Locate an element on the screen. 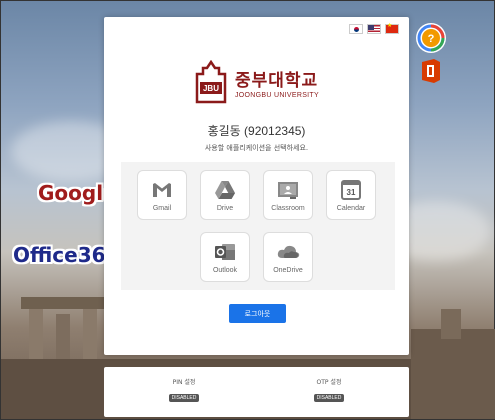  calendar-icon: 31 is located at coordinates (351, 190).